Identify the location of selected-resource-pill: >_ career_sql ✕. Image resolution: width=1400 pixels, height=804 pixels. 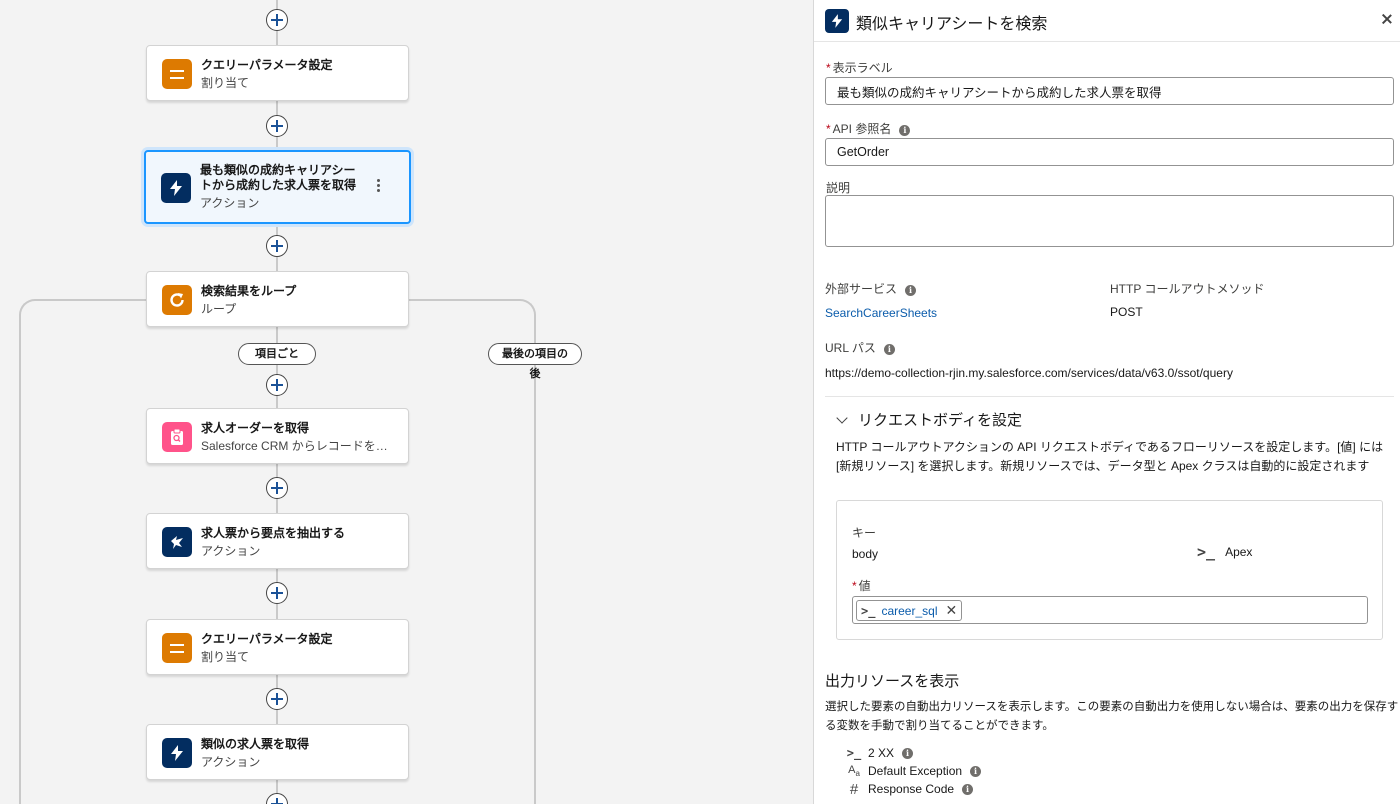
(909, 610).